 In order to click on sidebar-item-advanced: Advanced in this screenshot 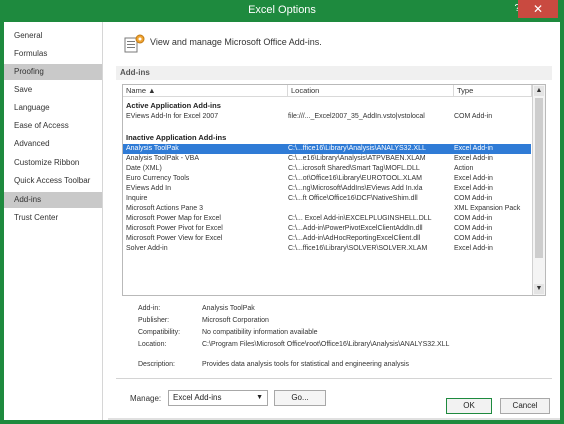, I will do `click(53, 144)`.